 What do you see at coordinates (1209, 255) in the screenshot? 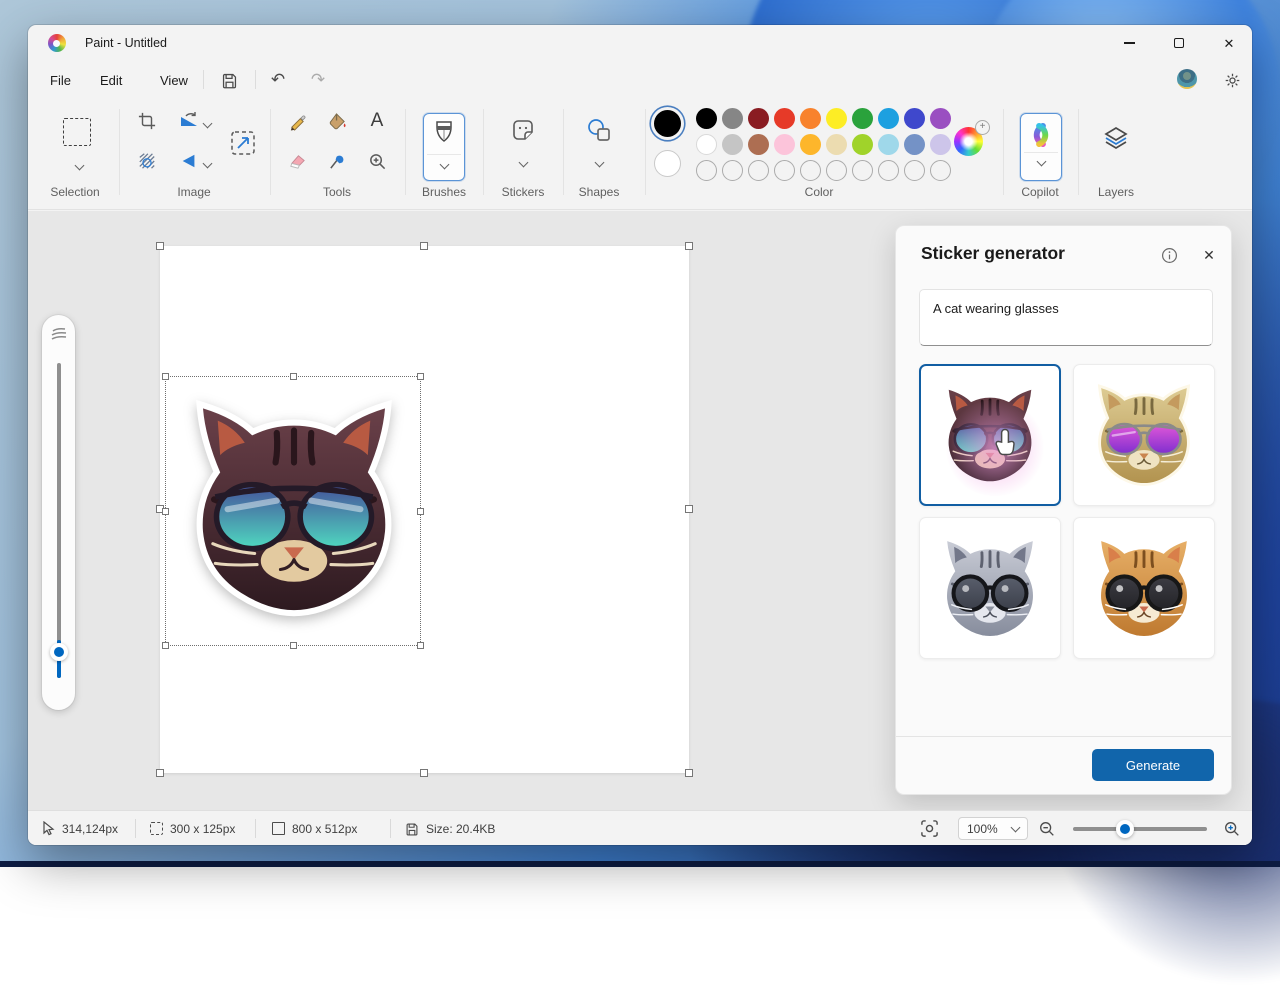
I see `panel-close-icon: ✕` at bounding box center [1209, 255].